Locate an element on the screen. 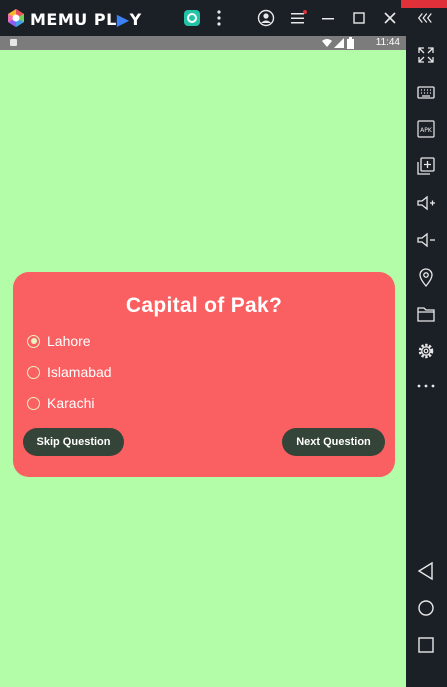 Image resolution: width=447 pixels, height=687 pixels. brand-name: MEMU PL▶Y is located at coordinates (86, 19).